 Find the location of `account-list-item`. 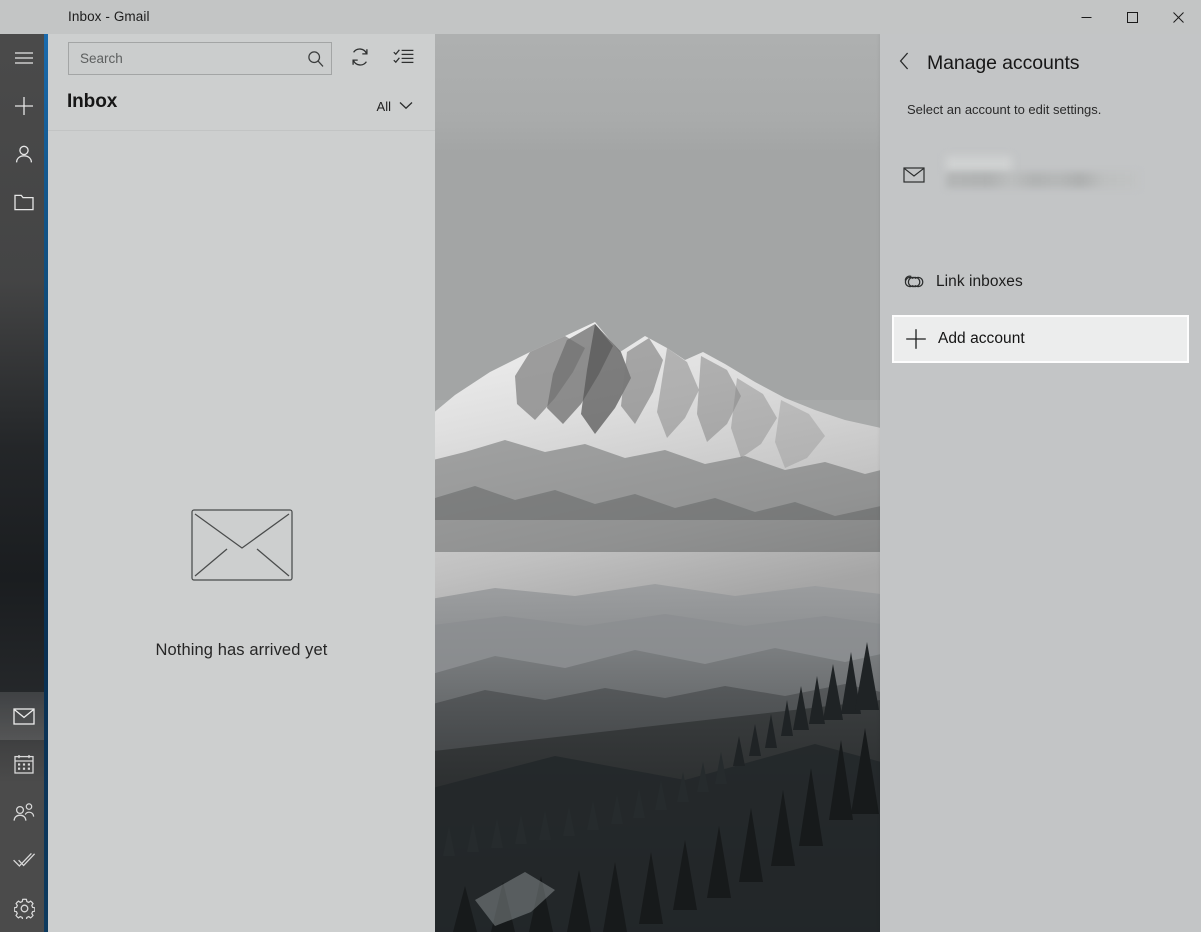

account-list-item is located at coordinates (1040, 175).